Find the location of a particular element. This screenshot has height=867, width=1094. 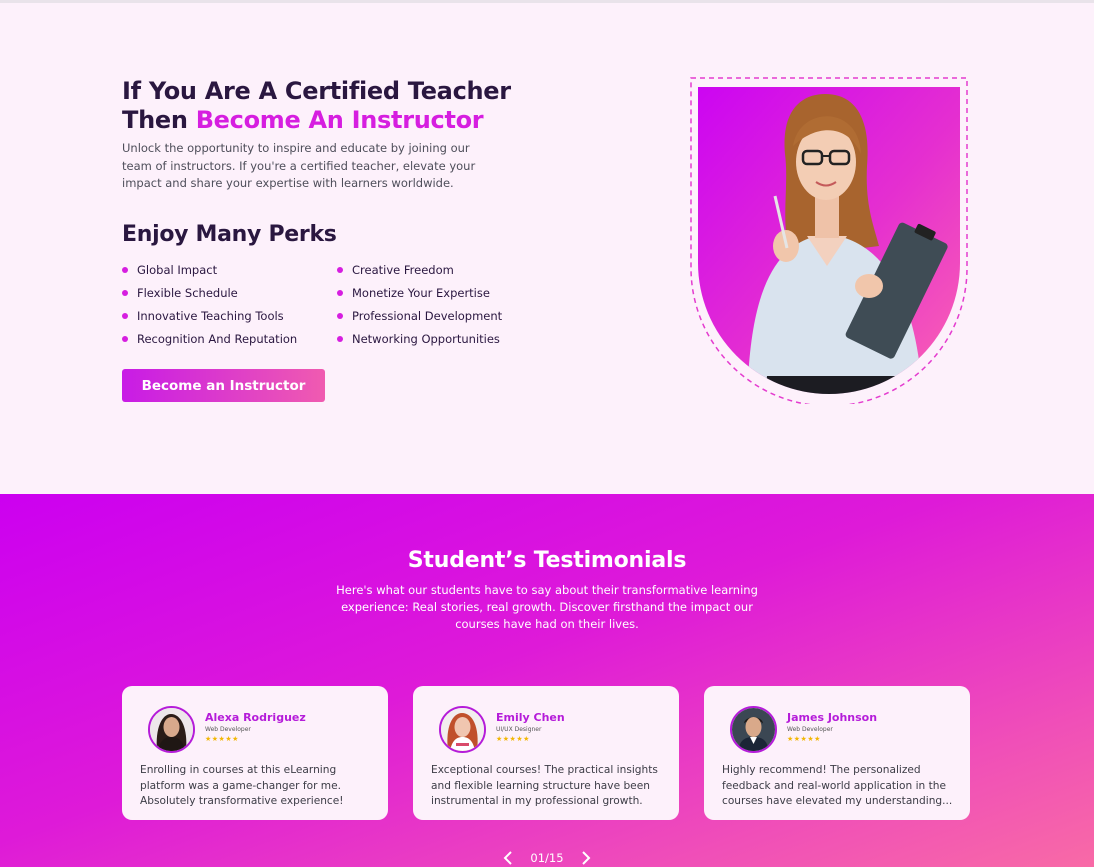

perk-label: Flexible Schedule is located at coordinates (187, 292).